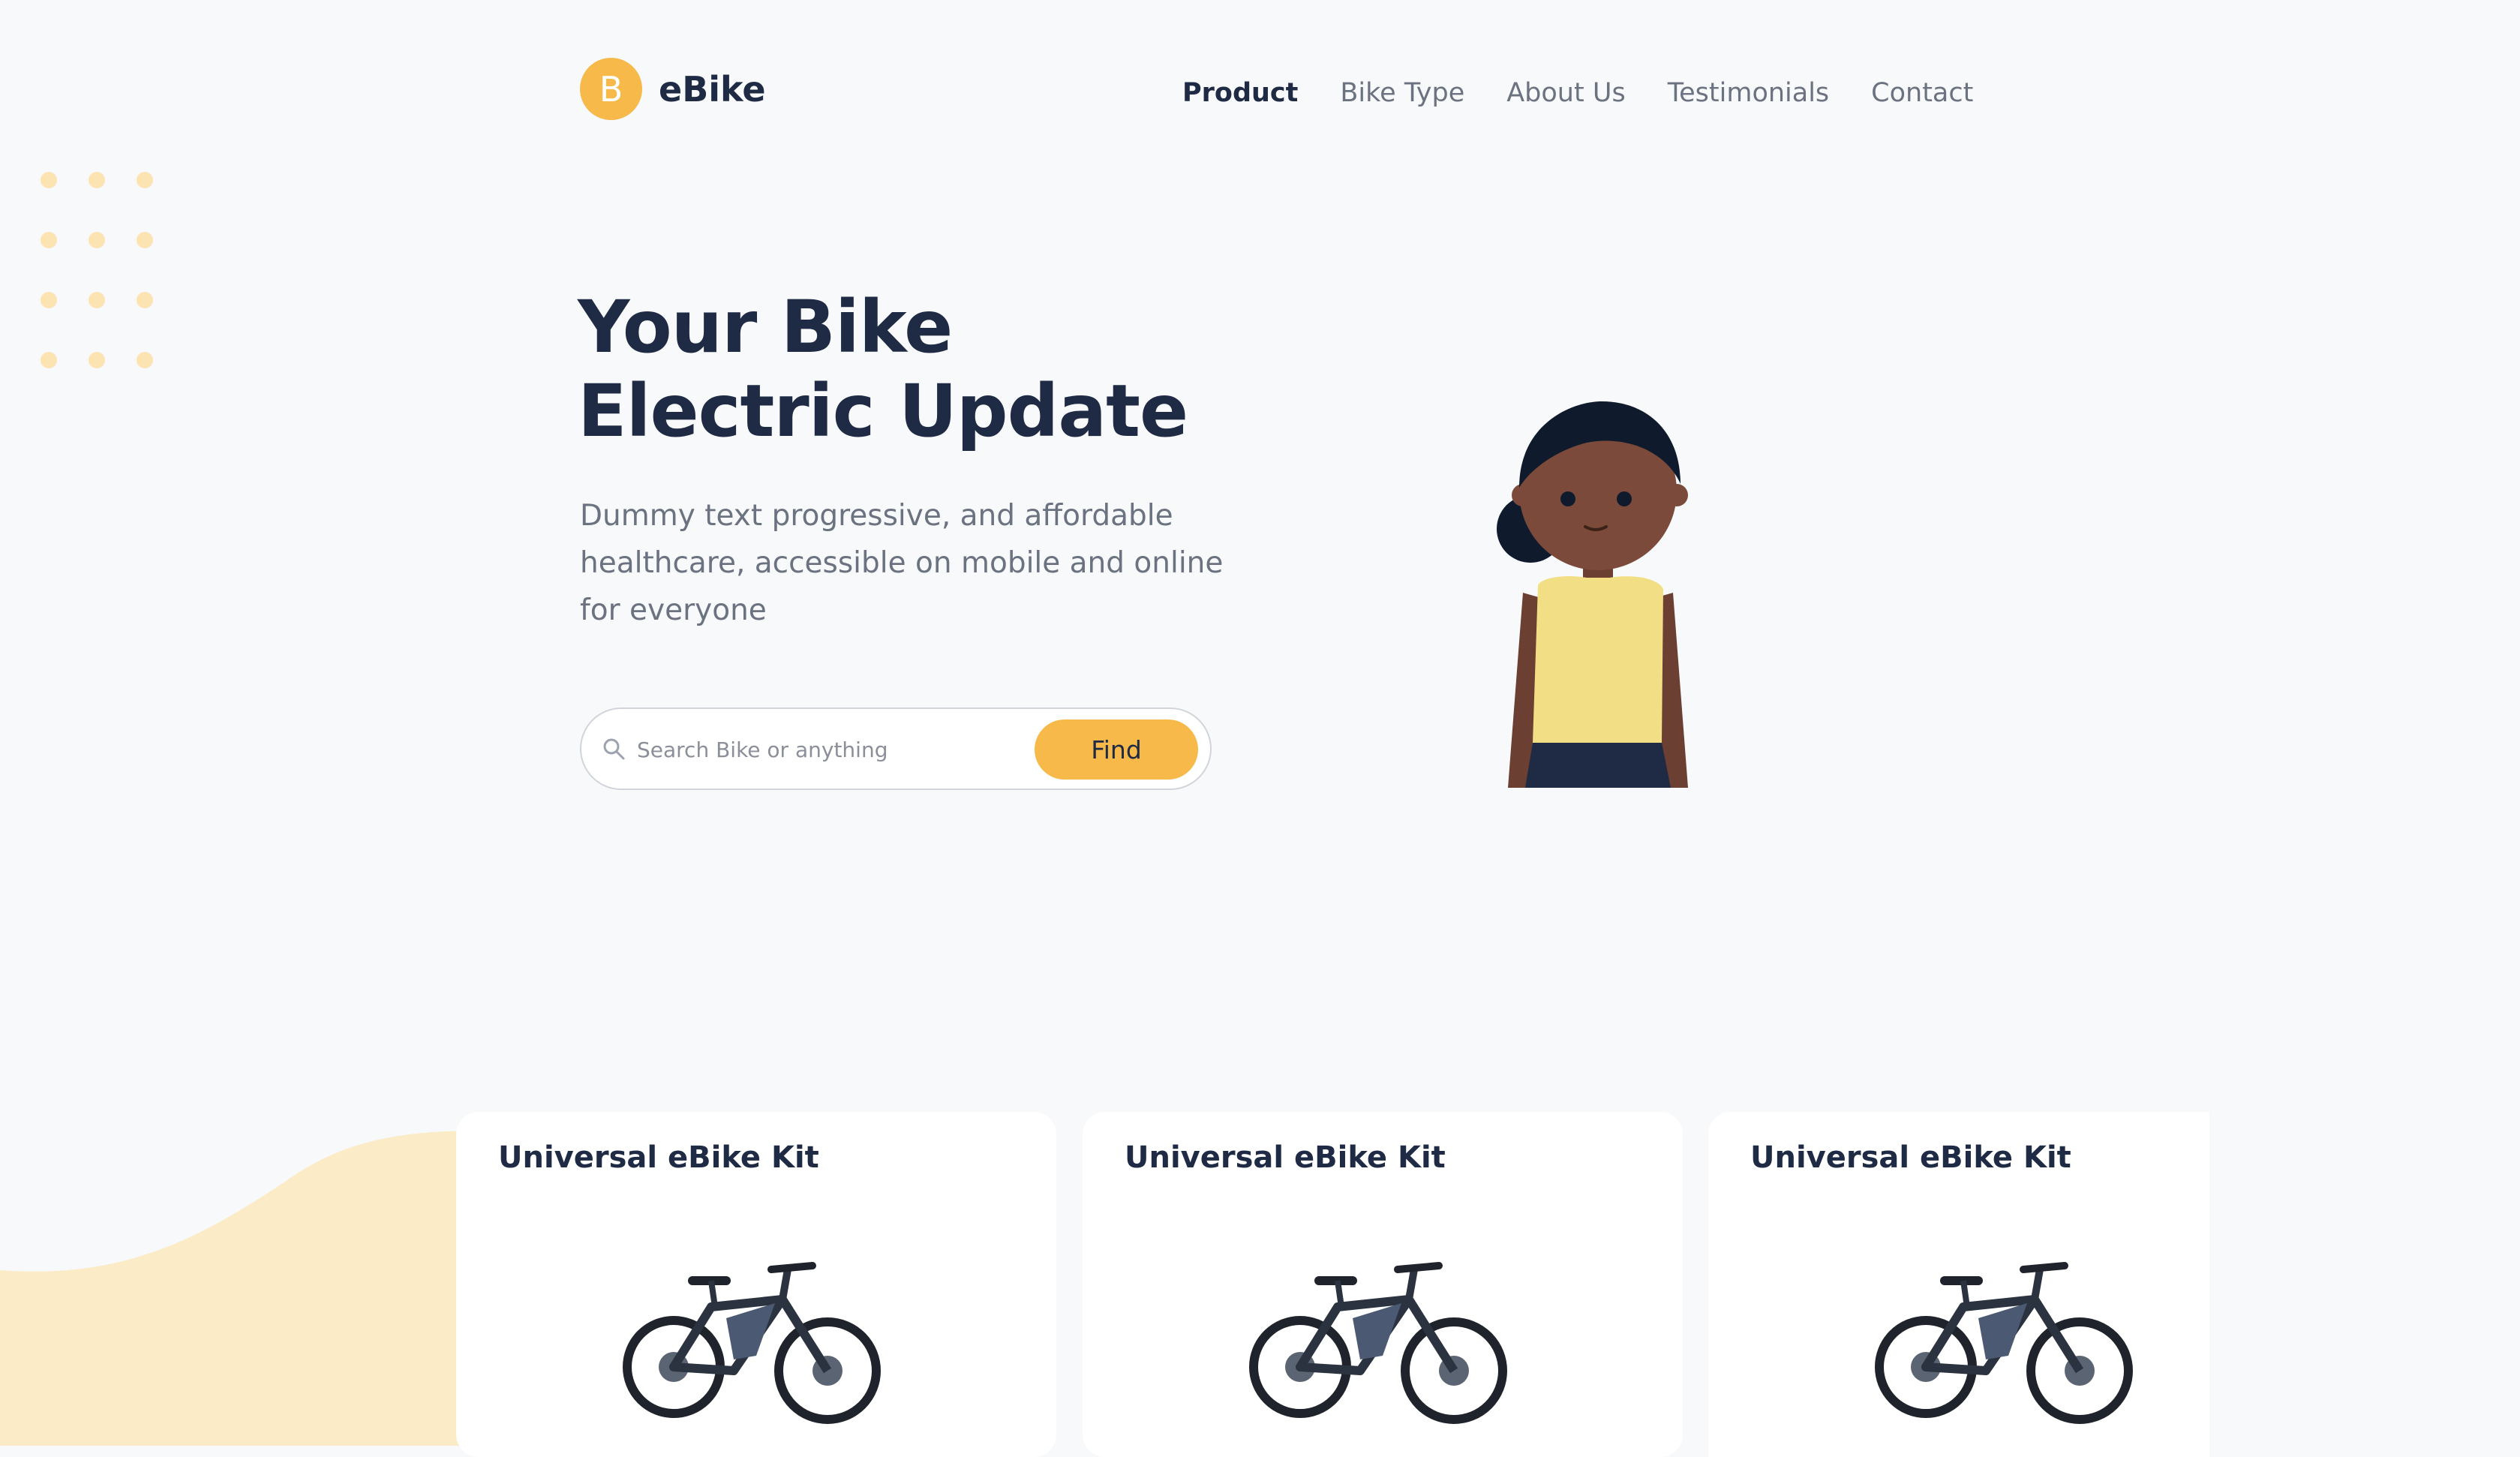 This screenshot has height=1457, width=2520. What do you see at coordinates (883, 411) in the screenshot?
I see `hero-title-line-2: Electric Update` at bounding box center [883, 411].